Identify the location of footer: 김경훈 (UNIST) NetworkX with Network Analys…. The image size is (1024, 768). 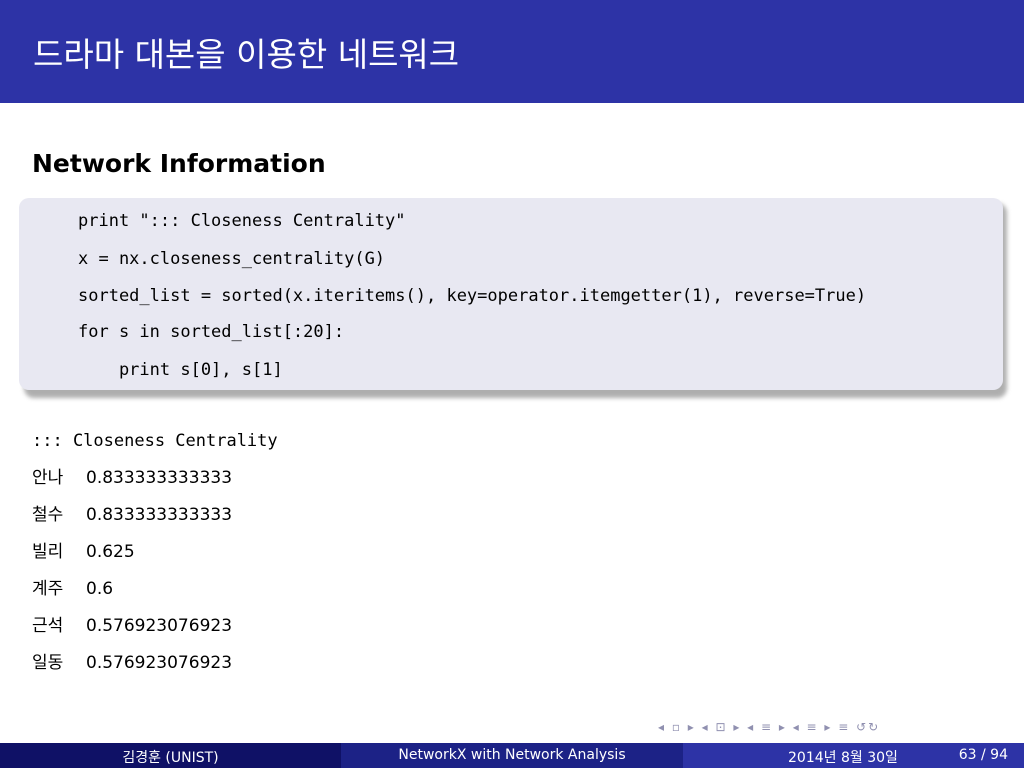
(512, 755).